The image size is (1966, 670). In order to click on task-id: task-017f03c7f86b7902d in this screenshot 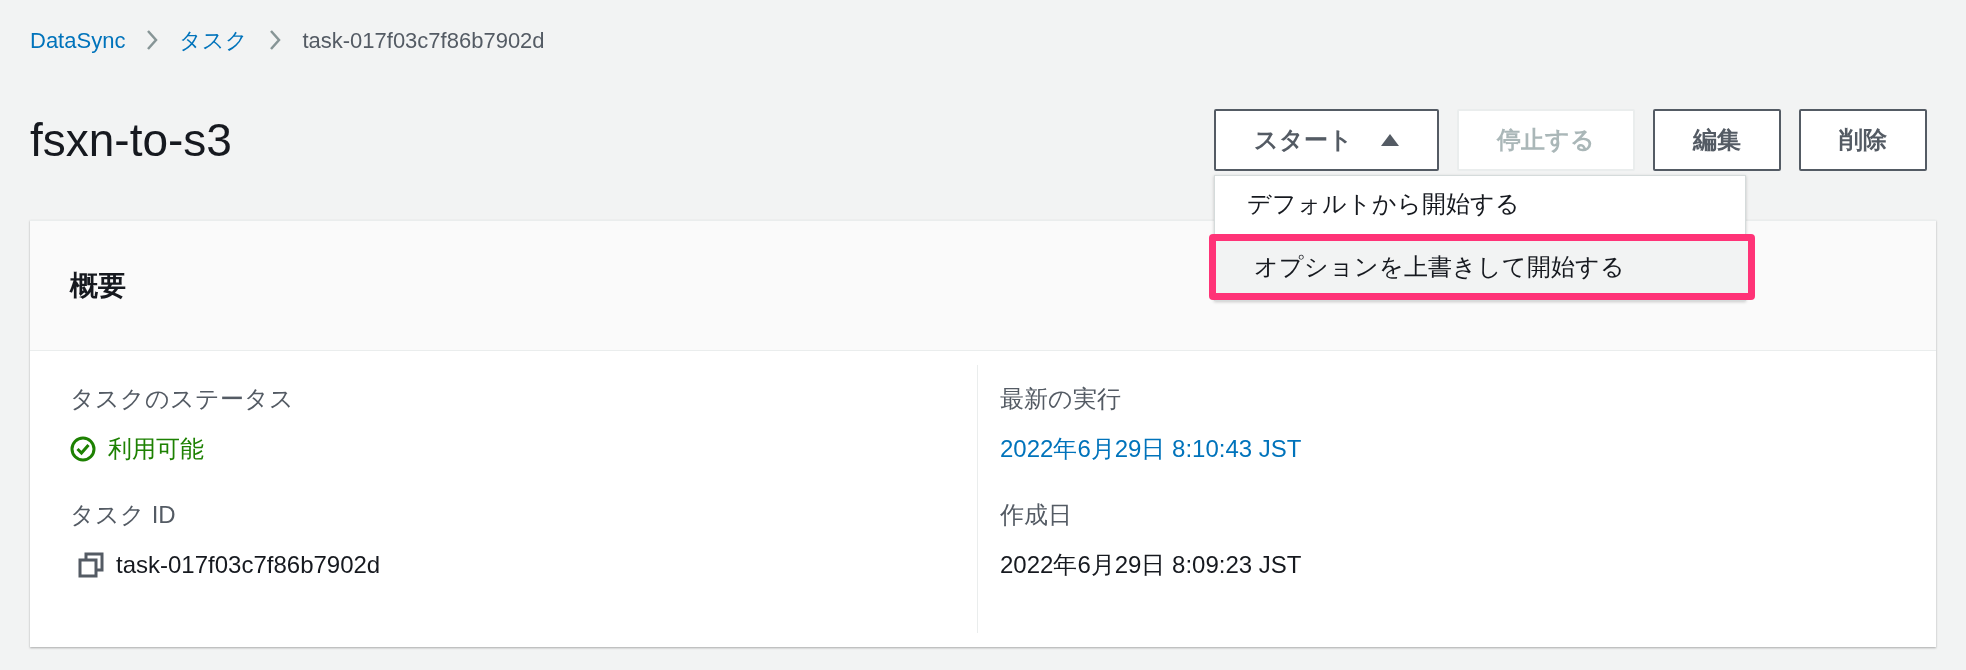, I will do `click(248, 565)`.